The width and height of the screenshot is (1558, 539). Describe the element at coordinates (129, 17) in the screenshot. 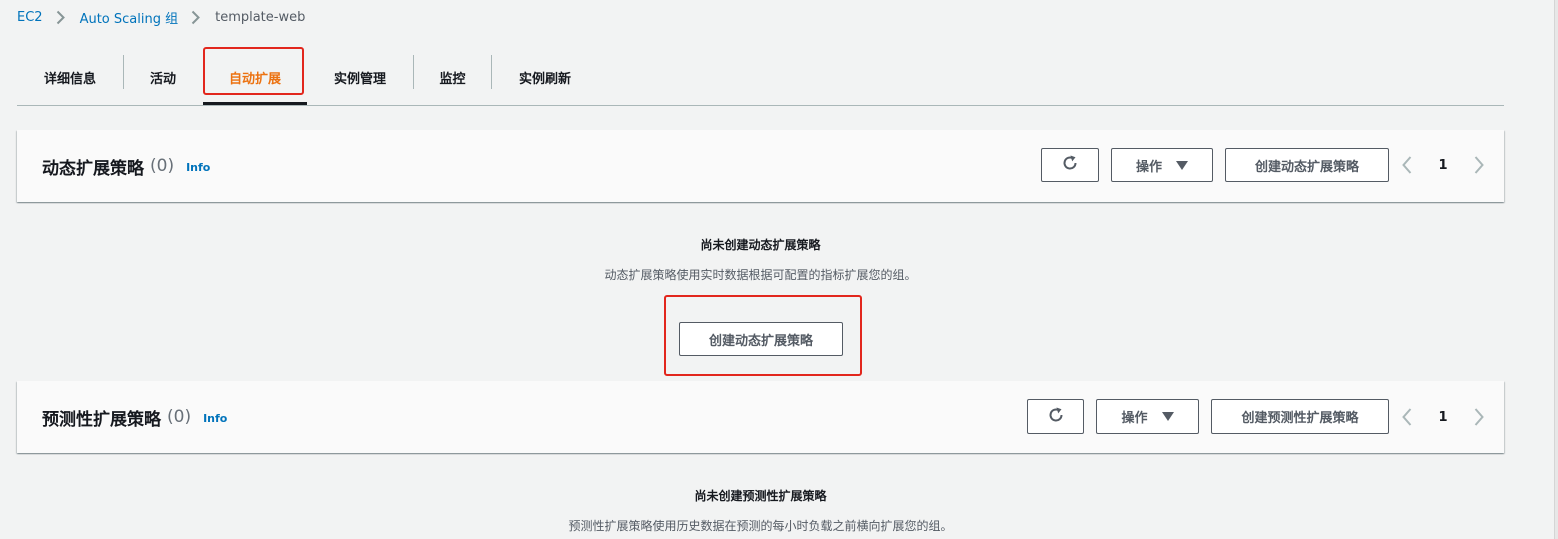

I see `breadcrumb-link-asg: Auto Scaling 组` at that location.